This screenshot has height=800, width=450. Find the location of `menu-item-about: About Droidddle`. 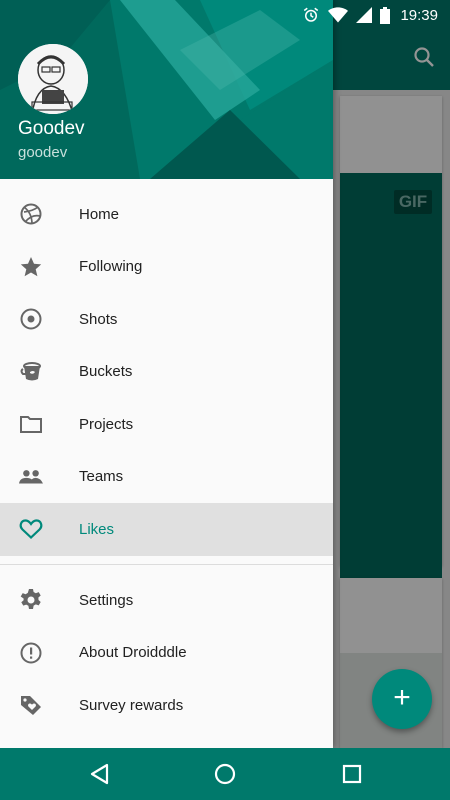

menu-item-about: About Droidddle is located at coordinates (166, 653).